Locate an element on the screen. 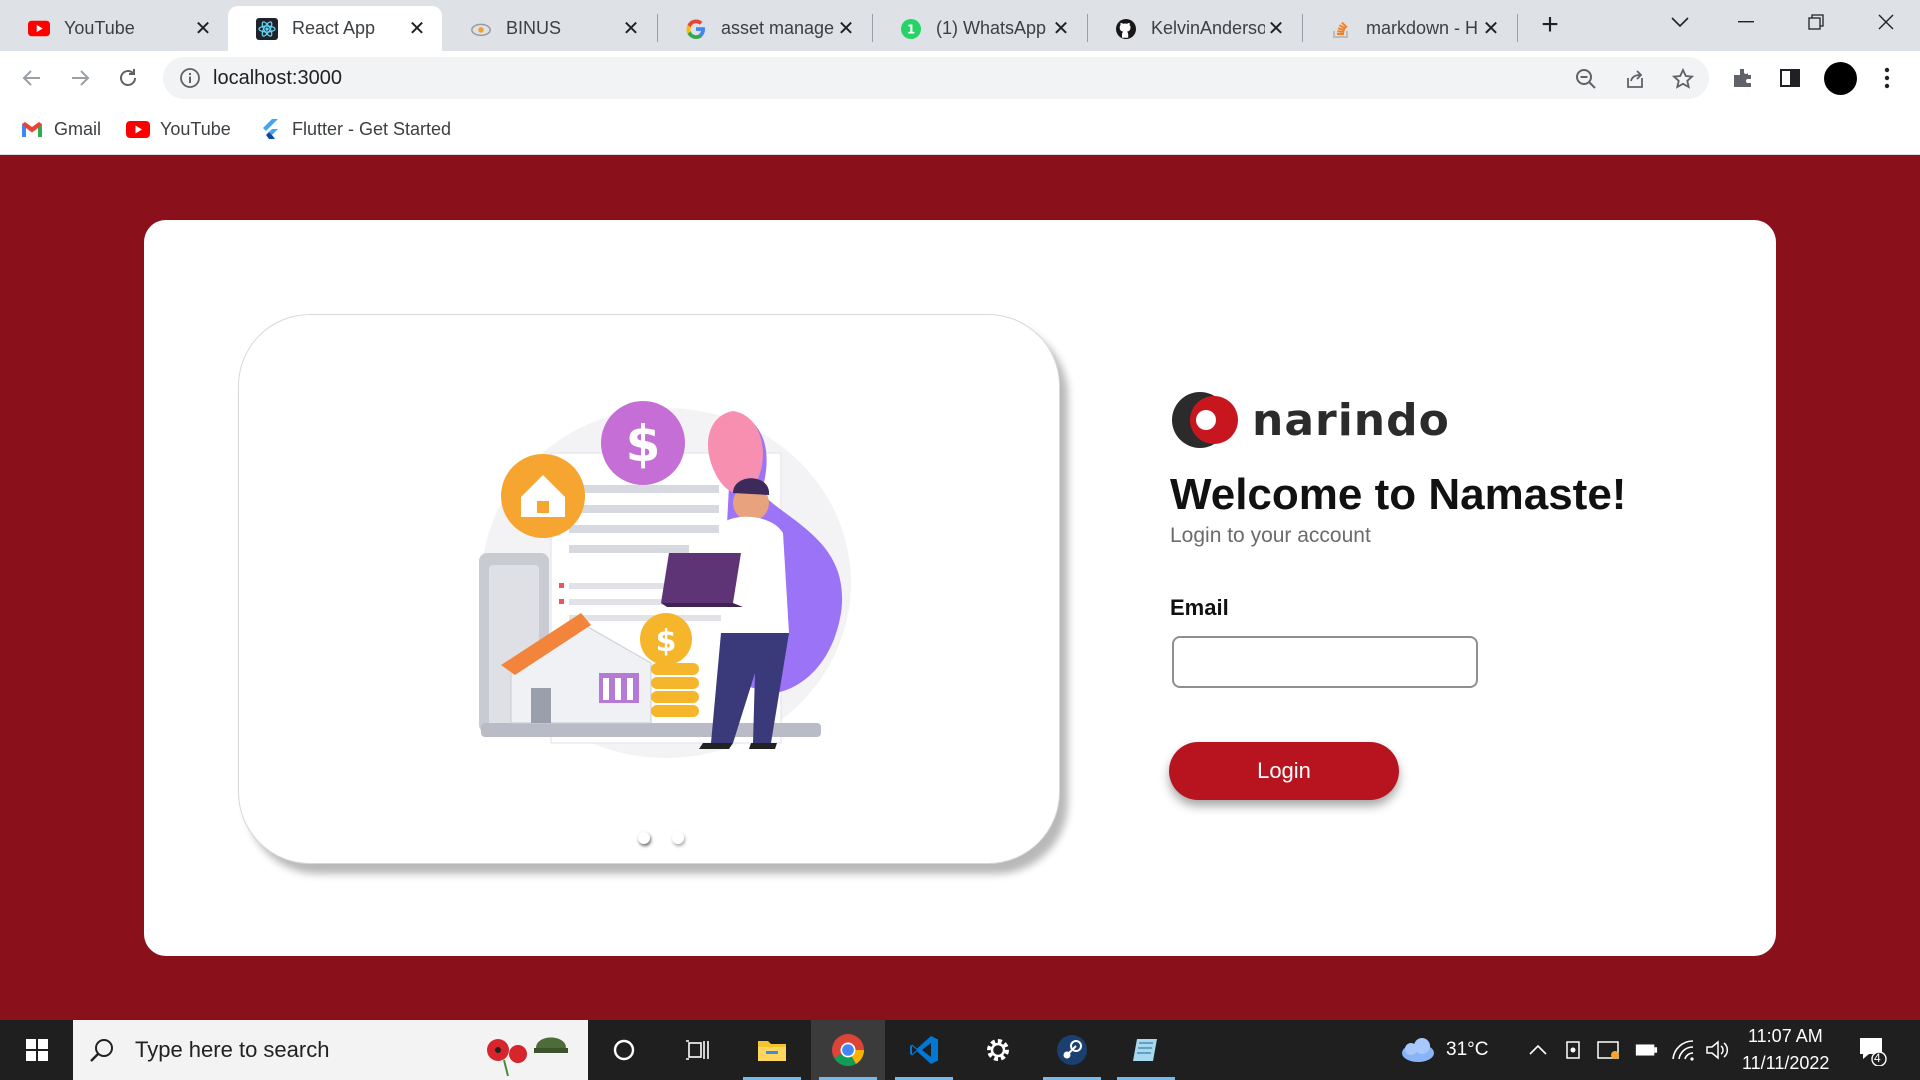 The width and height of the screenshot is (1920, 1080). tab-github: KelvinAnderson ✕ is located at coordinates (1194, 28).